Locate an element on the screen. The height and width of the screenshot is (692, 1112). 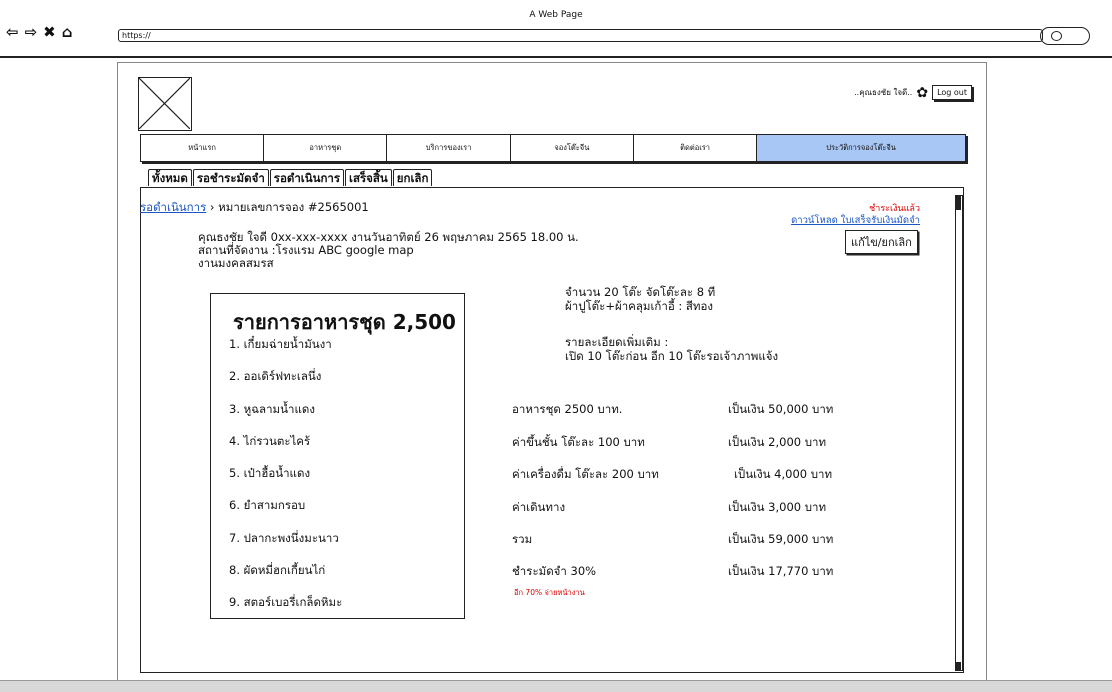
menu-item: 6. ยำสามกรอบ is located at coordinates (267, 505).